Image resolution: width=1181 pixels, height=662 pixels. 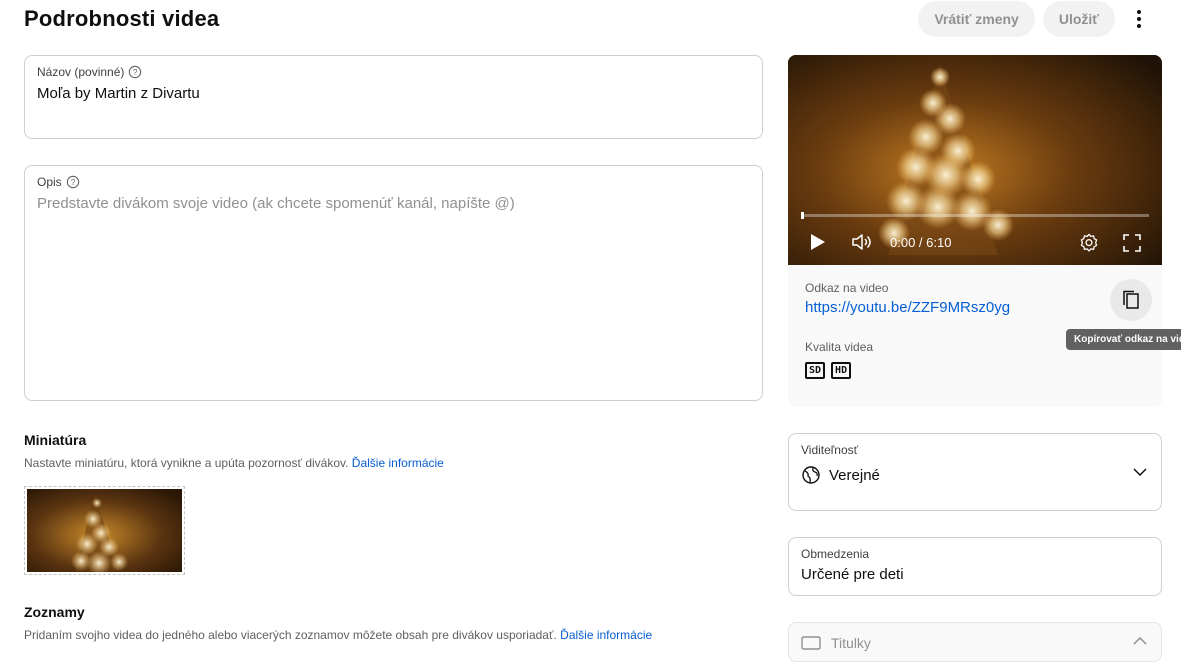 I want to click on video-progress-bar, so click(x=975, y=215).